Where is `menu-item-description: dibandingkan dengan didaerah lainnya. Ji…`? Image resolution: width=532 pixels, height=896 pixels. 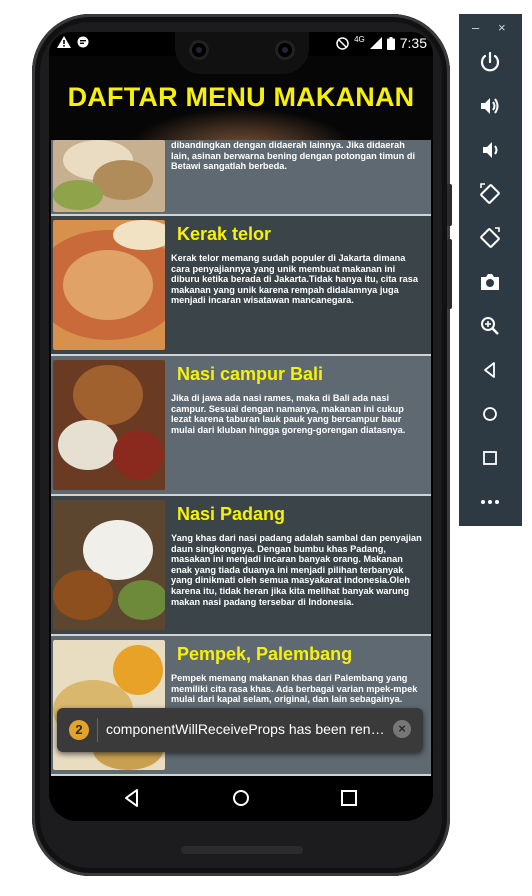 menu-item-description: dibandingkan dengan didaerah lainnya. Ji… is located at coordinates (293, 156).